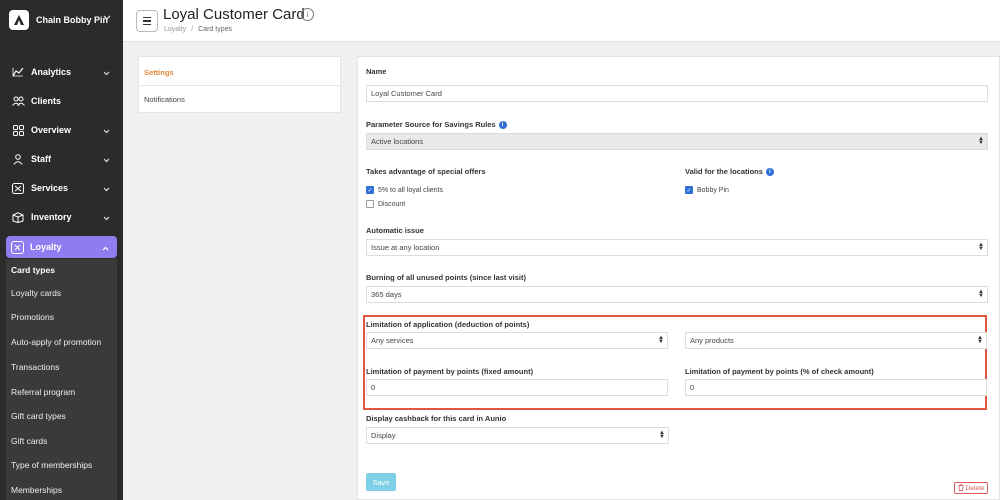 This screenshot has width=1000, height=500. What do you see at coordinates (426, 171) in the screenshot?
I see `special-offers-label: Takes advantage of special offers` at bounding box center [426, 171].